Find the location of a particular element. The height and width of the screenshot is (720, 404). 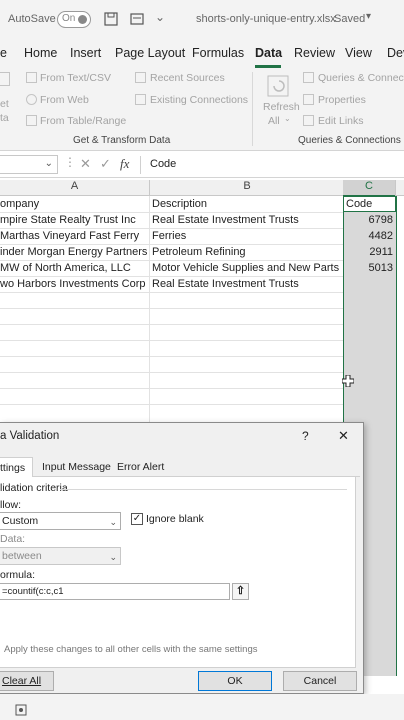

column-c-label: C is located at coordinates (369, 186).